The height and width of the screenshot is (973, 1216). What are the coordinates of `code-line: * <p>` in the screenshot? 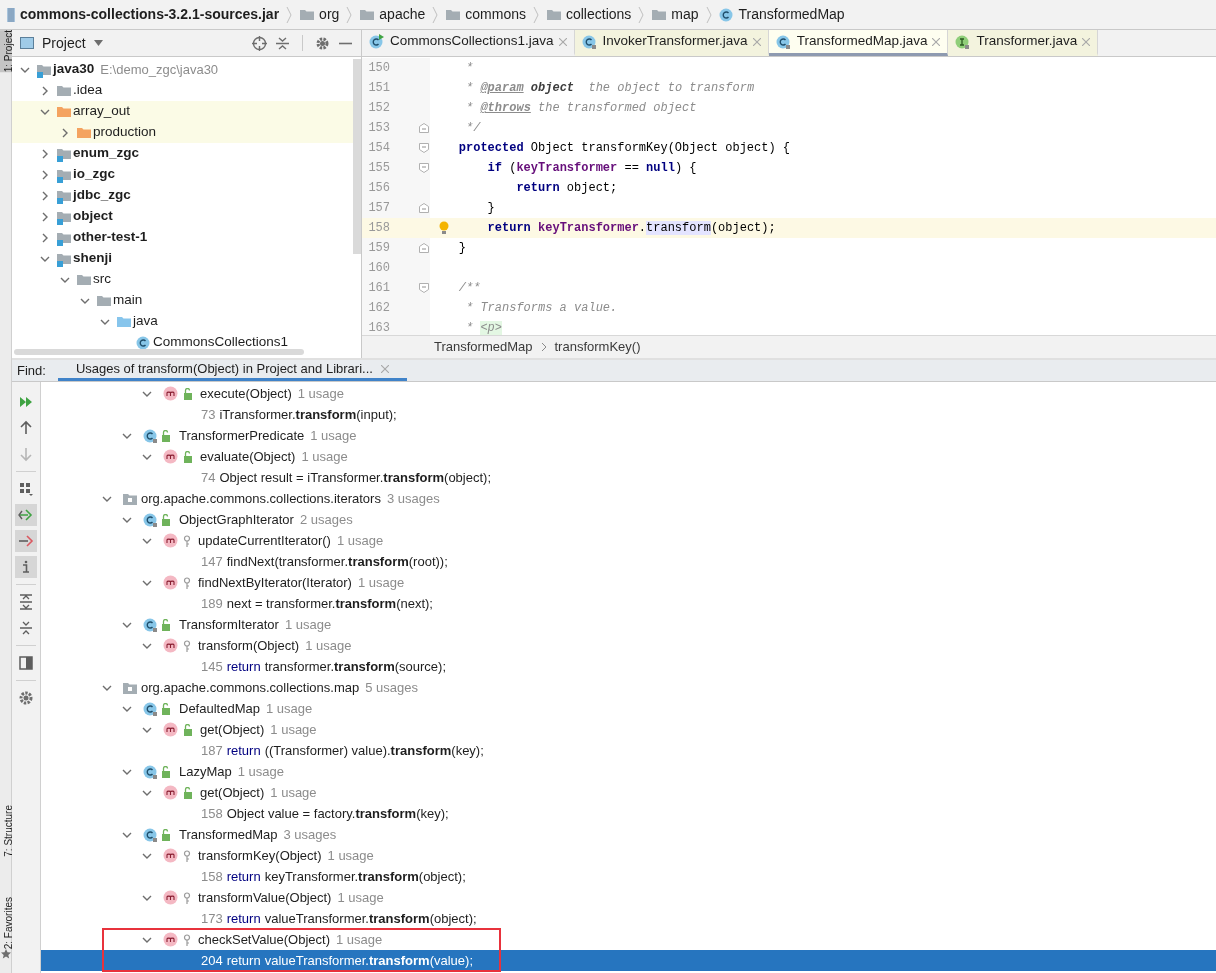 It's located at (484, 327).